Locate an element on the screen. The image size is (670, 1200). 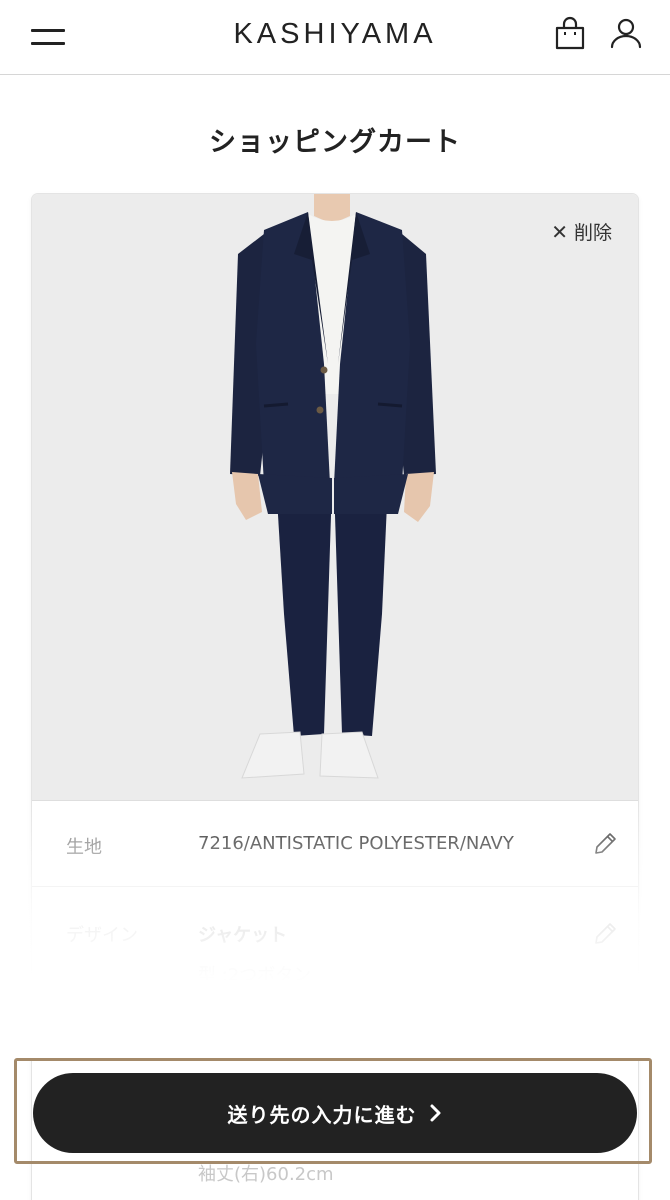
design-detail-style: 型 :2つボタン is located at coordinates (255, 975).